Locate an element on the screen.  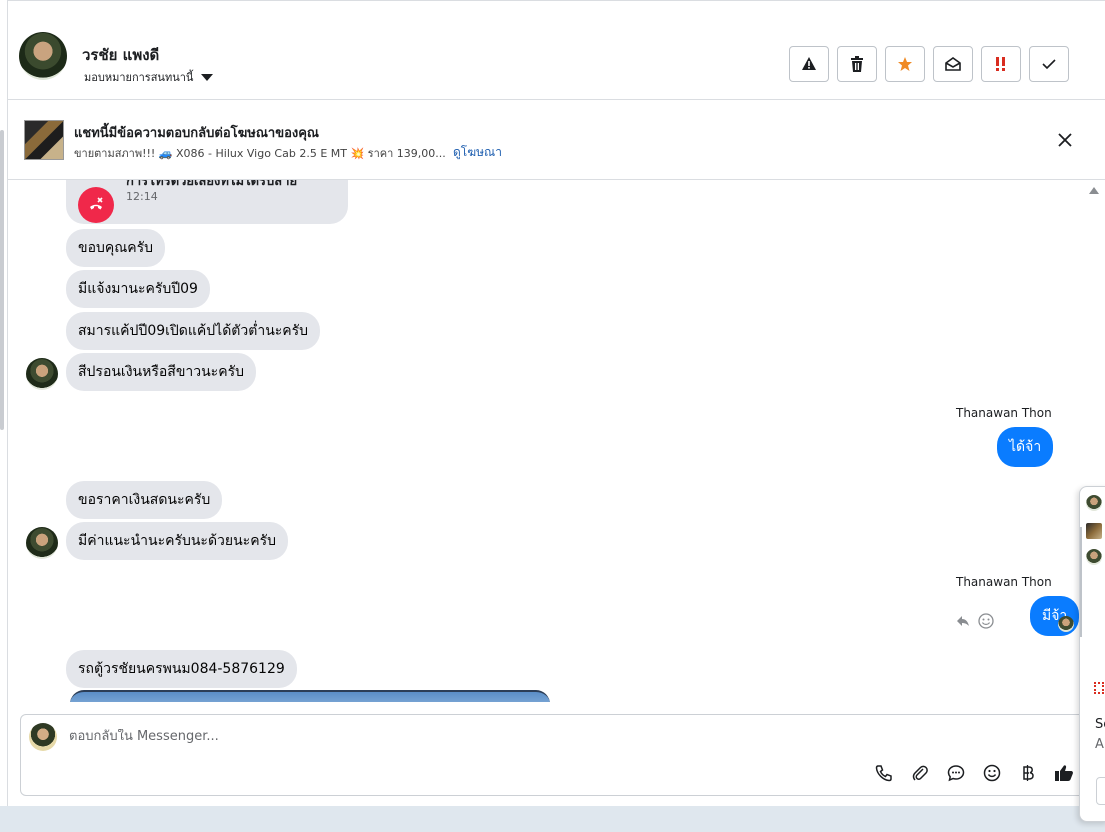
warning-icon is located at coordinates (809, 63).